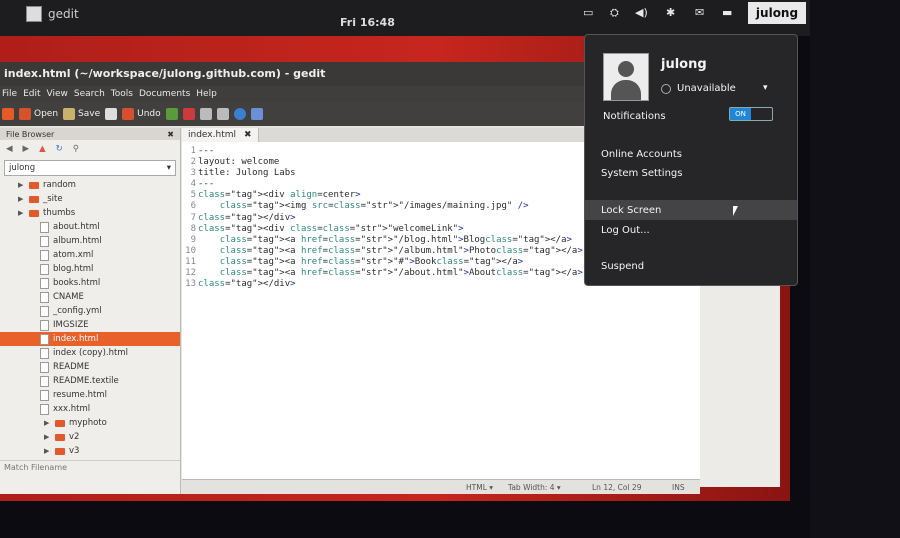 The image size is (900, 538). What do you see at coordinates (9, 149) in the screenshot?
I see `back-icon: ◀` at bounding box center [9, 149].